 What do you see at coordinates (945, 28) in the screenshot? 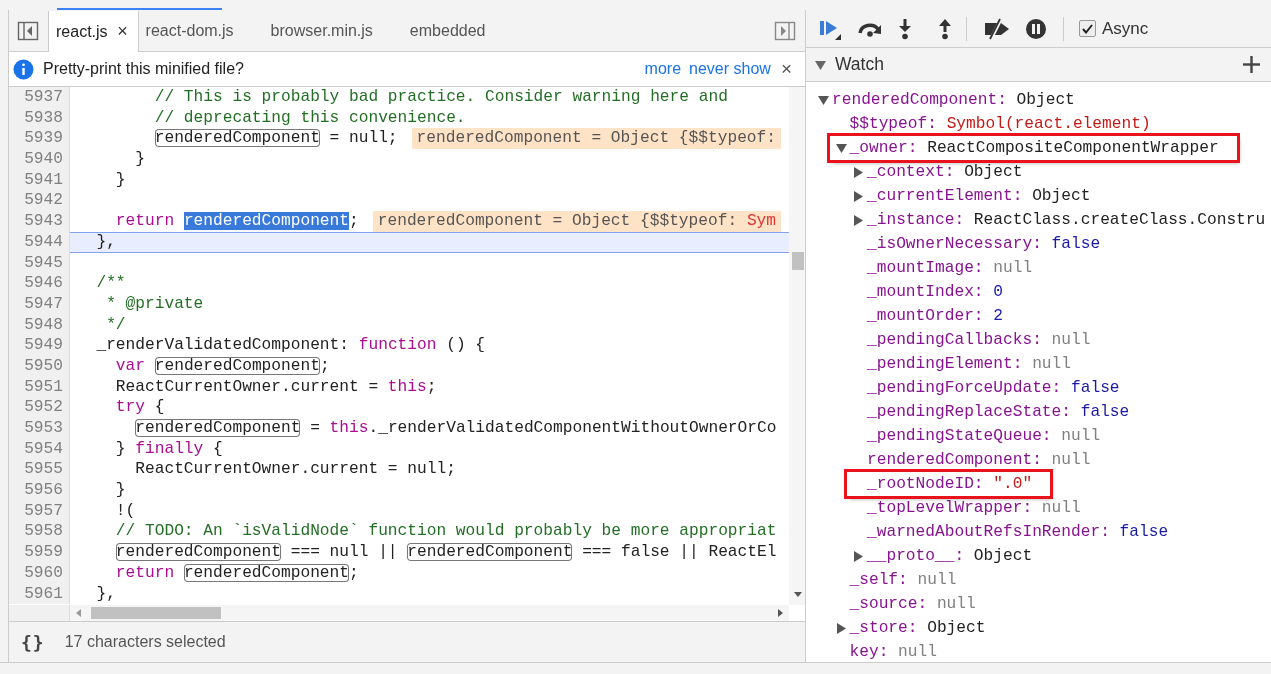
I see `step-out-icon` at bounding box center [945, 28].